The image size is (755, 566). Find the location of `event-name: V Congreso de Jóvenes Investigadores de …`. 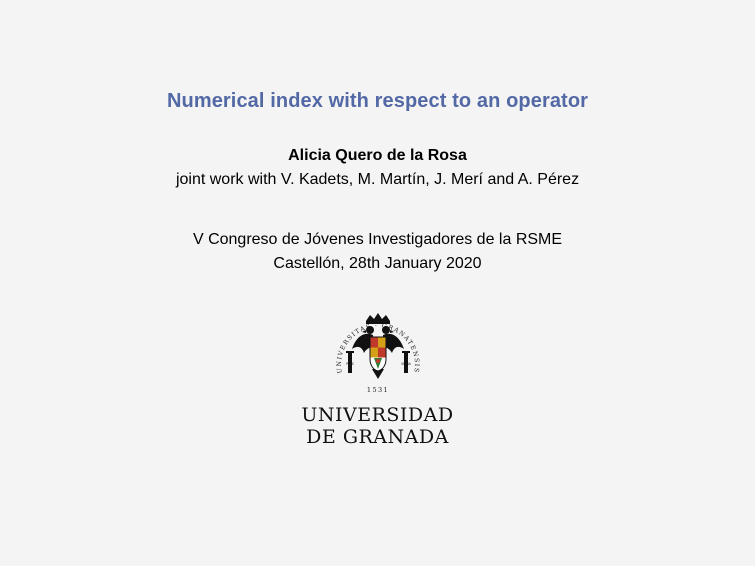

event-name: V Congreso de Jóvenes Investigadores de … is located at coordinates (377, 239).